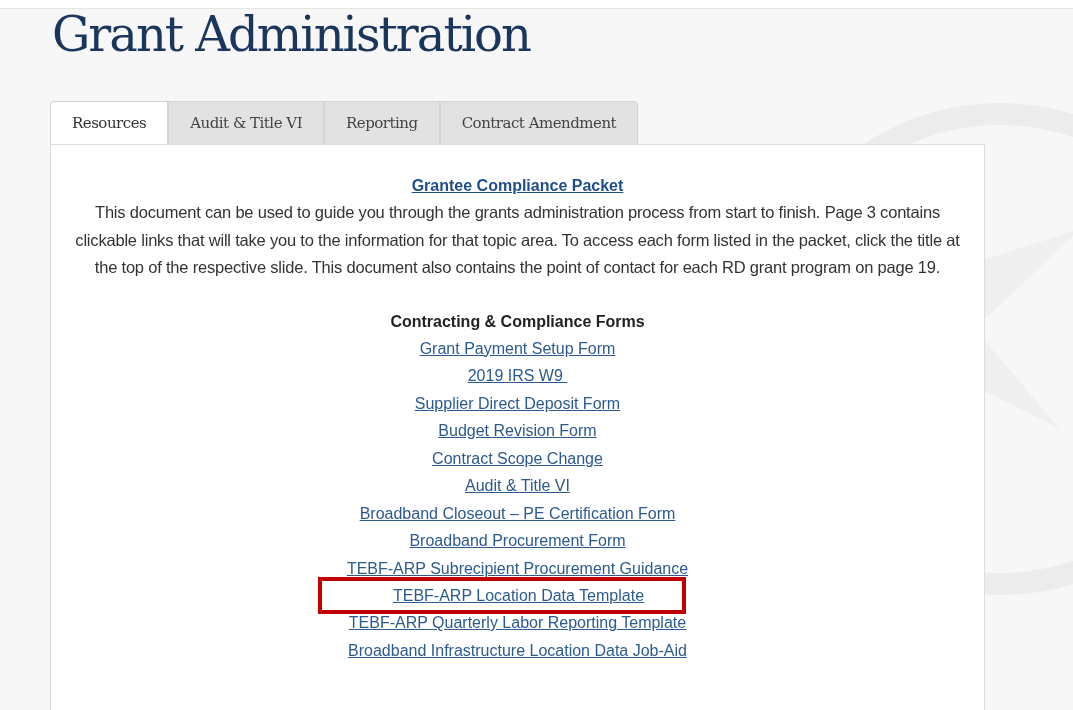 The height and width of the screenshot is (710, 1073). What do you see at coordinates (517, 240) in the screenshot?
I see `packet-description: This document can be used to guide you through the grants administration process from start to finish. Page 3 contains clickable links that will take you to the information for that topic area. To access each form listed in the packet, click the title at the top of the respective slide. This document also contains the point of contact for each RD grant program on page 19.` at bounding box center [517, 240].